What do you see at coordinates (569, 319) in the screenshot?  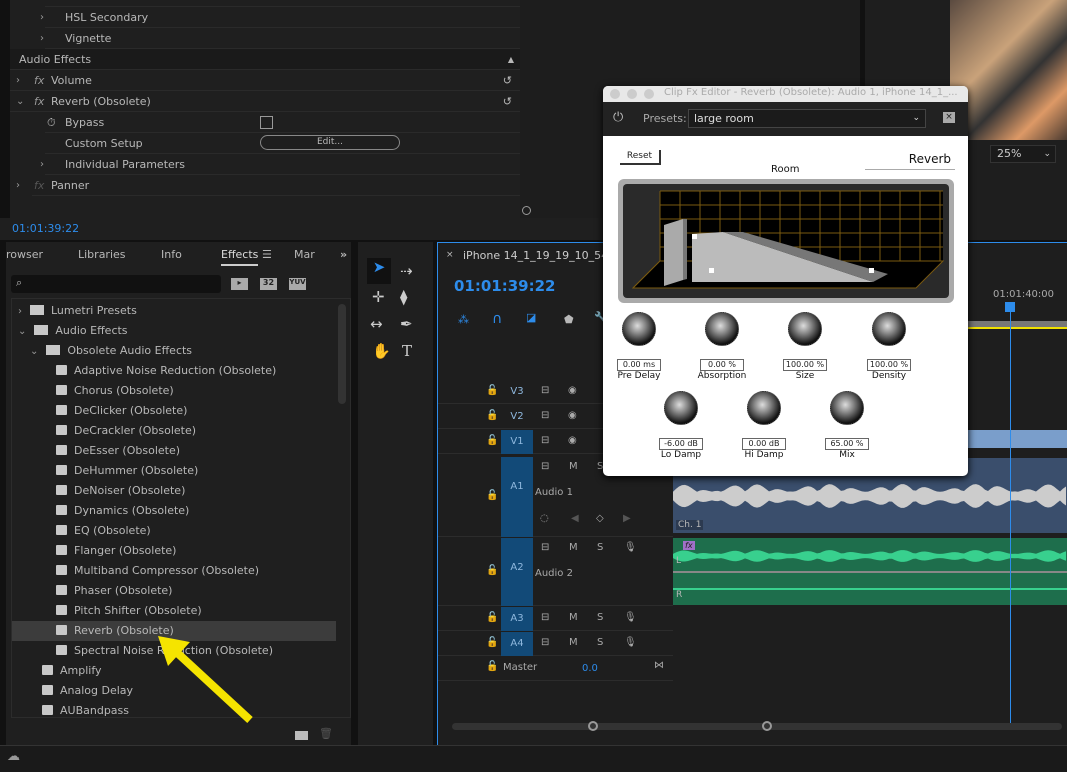 I see `add-marker-icon: ⬟` at bounding box center [569, 319].